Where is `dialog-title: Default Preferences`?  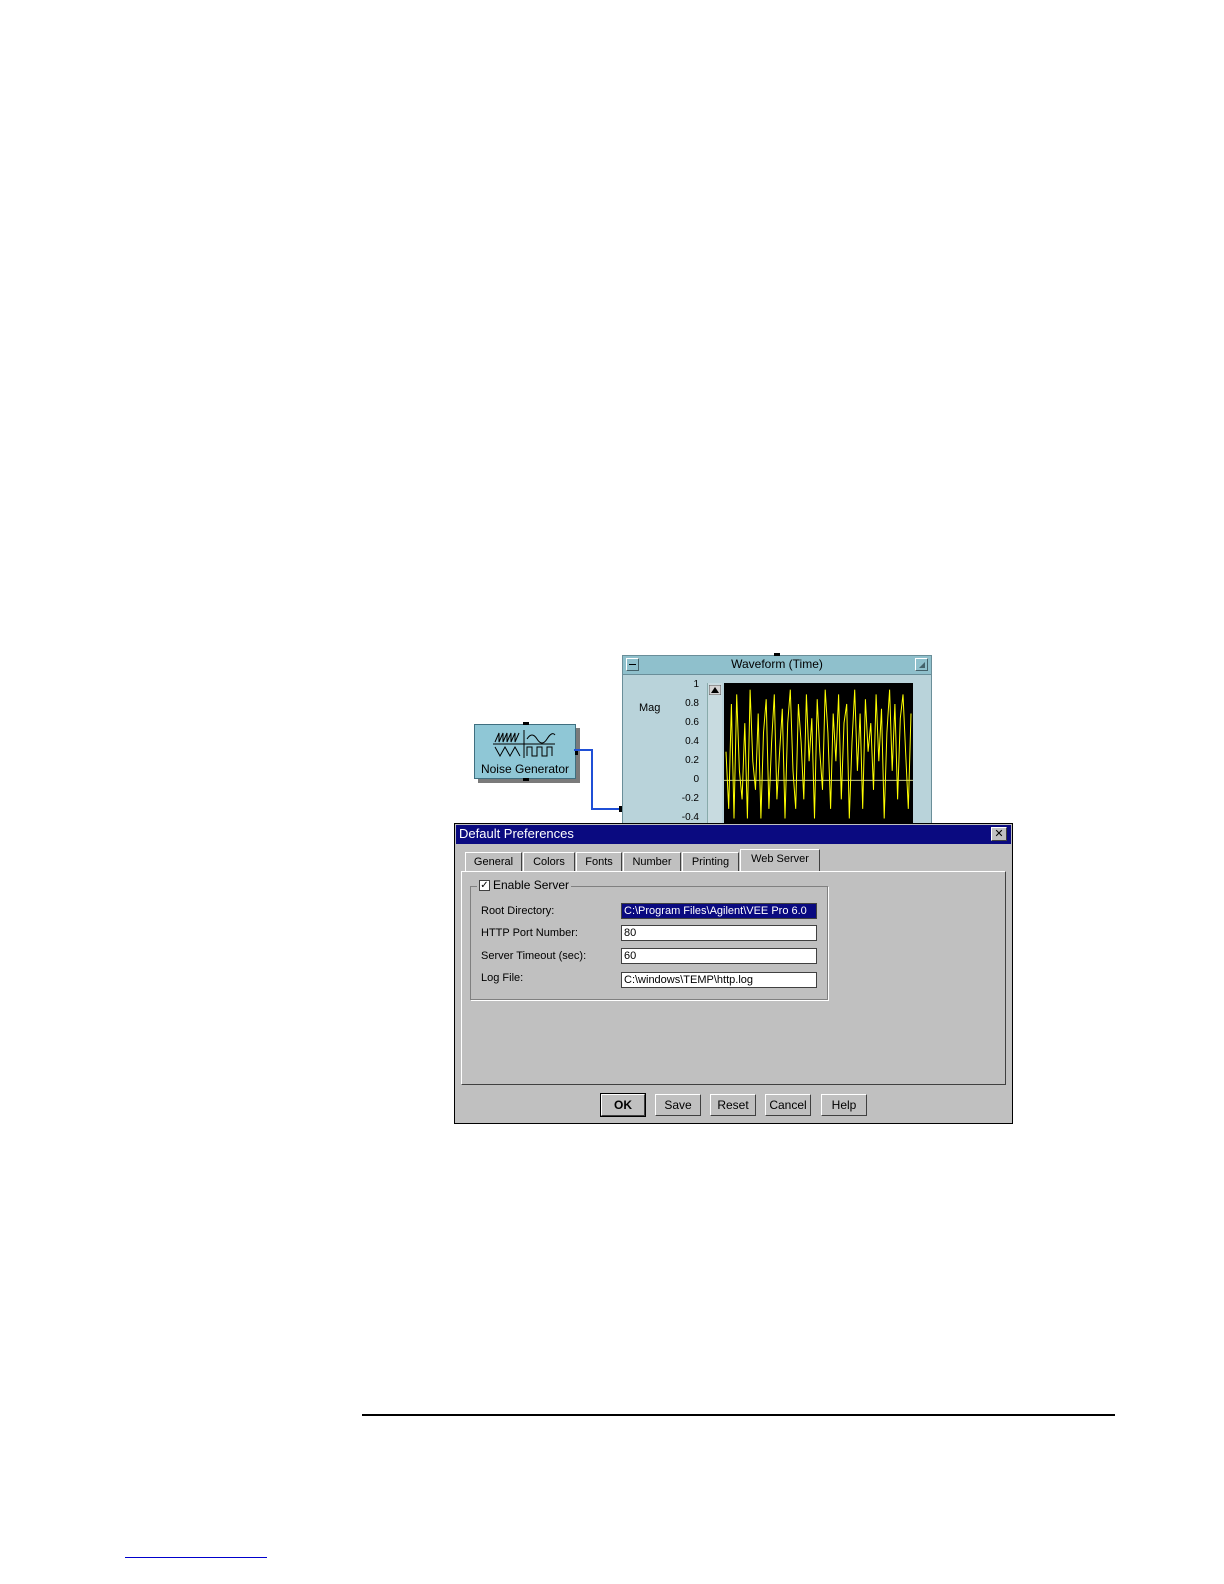
dialog-title: Default Preferences is located at coordinates (516, 833).